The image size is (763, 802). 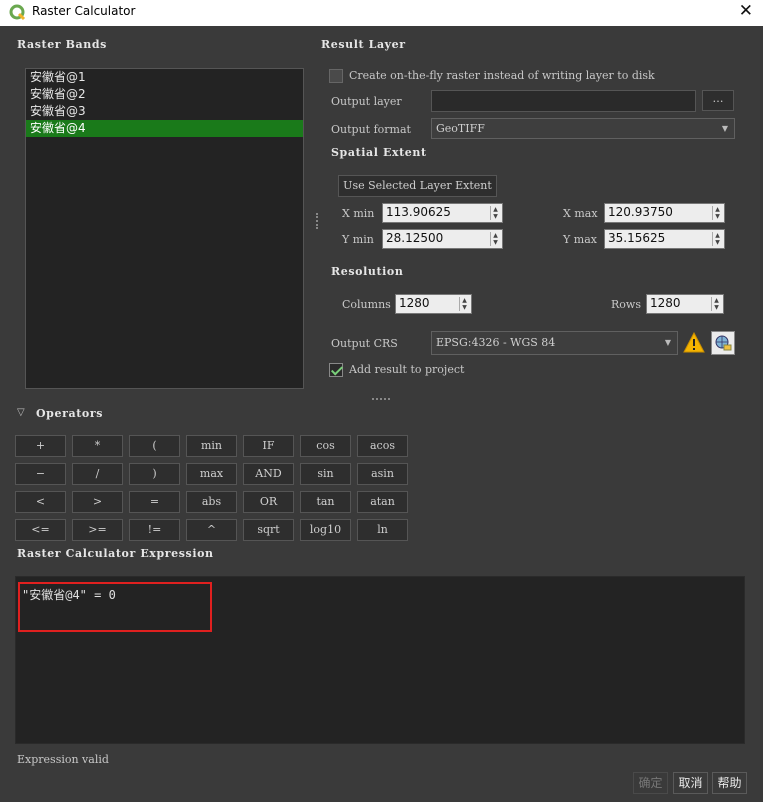 I want to click on expression-status: Expression valid, so click(x=63, y=759).